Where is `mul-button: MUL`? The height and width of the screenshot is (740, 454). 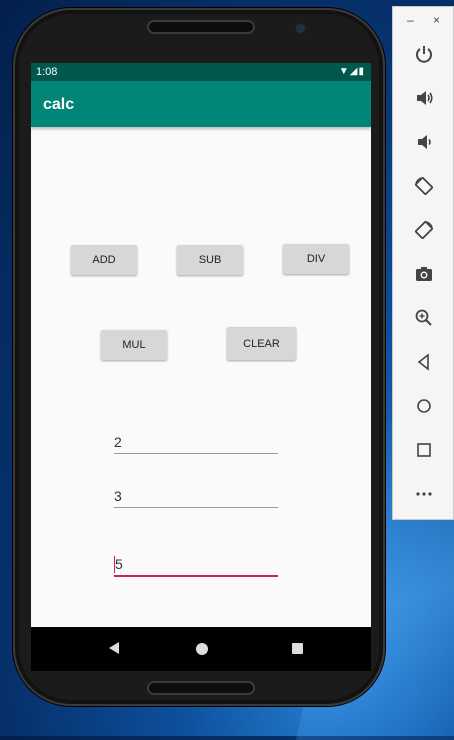
mul-button: MUL is located at coordinates (134, 345).